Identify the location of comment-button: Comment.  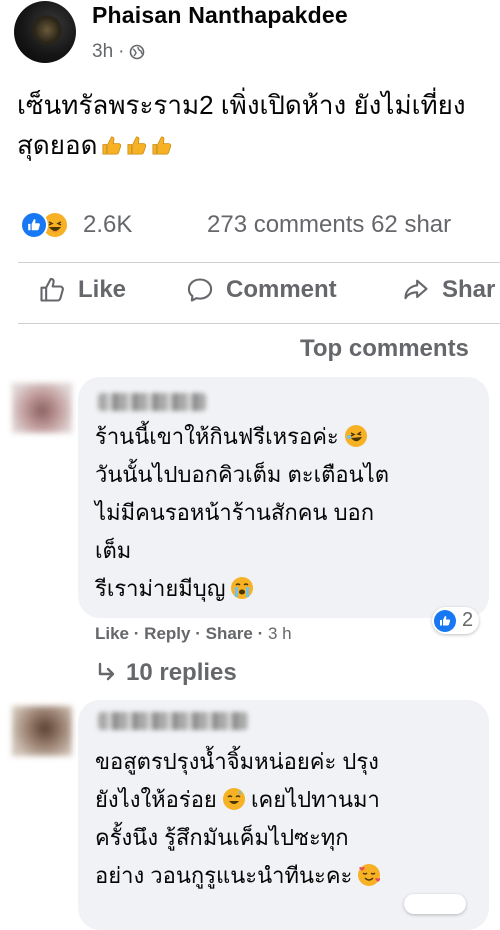
(261, 290).